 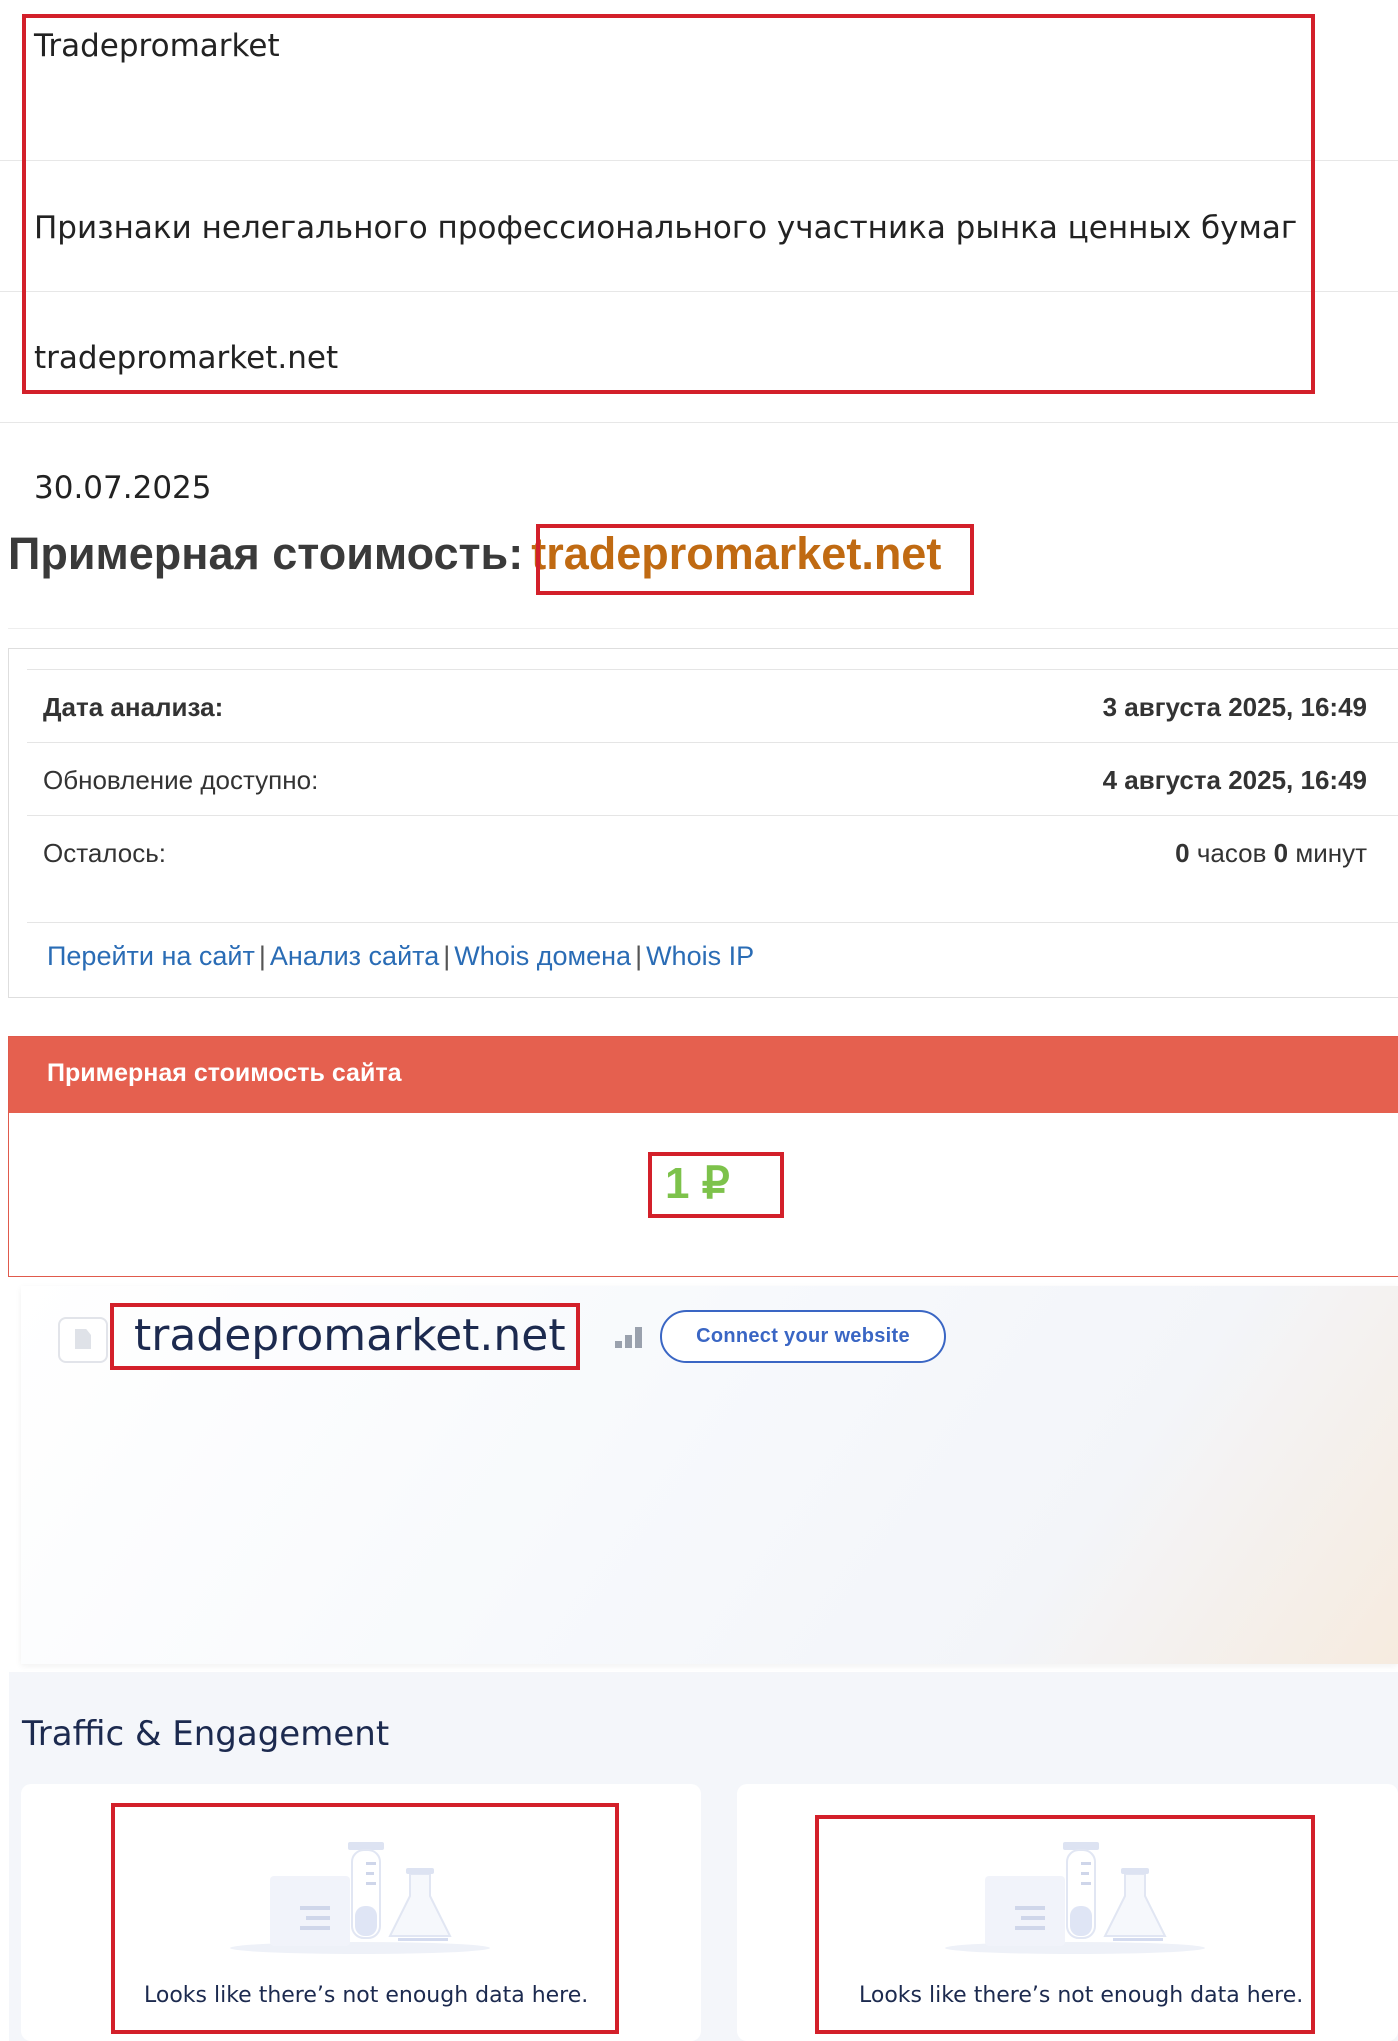 I want to click on analysis-date-label: Дата анализа:, so click(x=133, y=707).